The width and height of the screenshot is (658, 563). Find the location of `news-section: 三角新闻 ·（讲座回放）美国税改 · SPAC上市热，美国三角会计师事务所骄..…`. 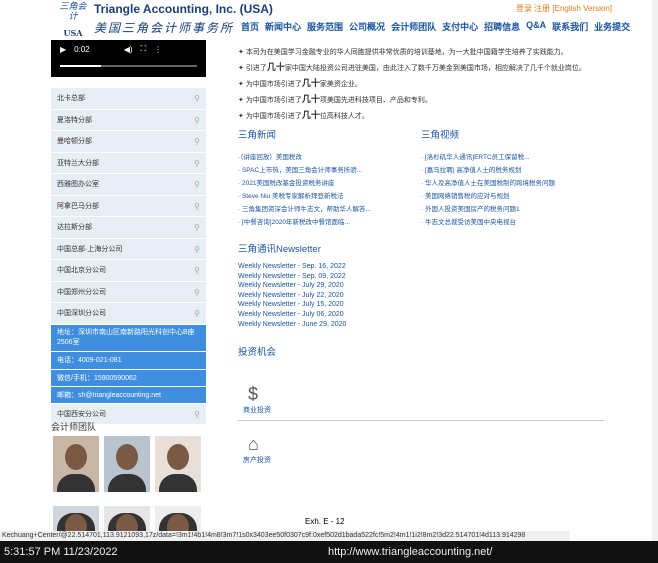

news-section: 三角新闻 ·（讲座回放）美国税改 · SPAC上市热，美国三角会计师事务所骄..… is located at coordinates (328, 178).